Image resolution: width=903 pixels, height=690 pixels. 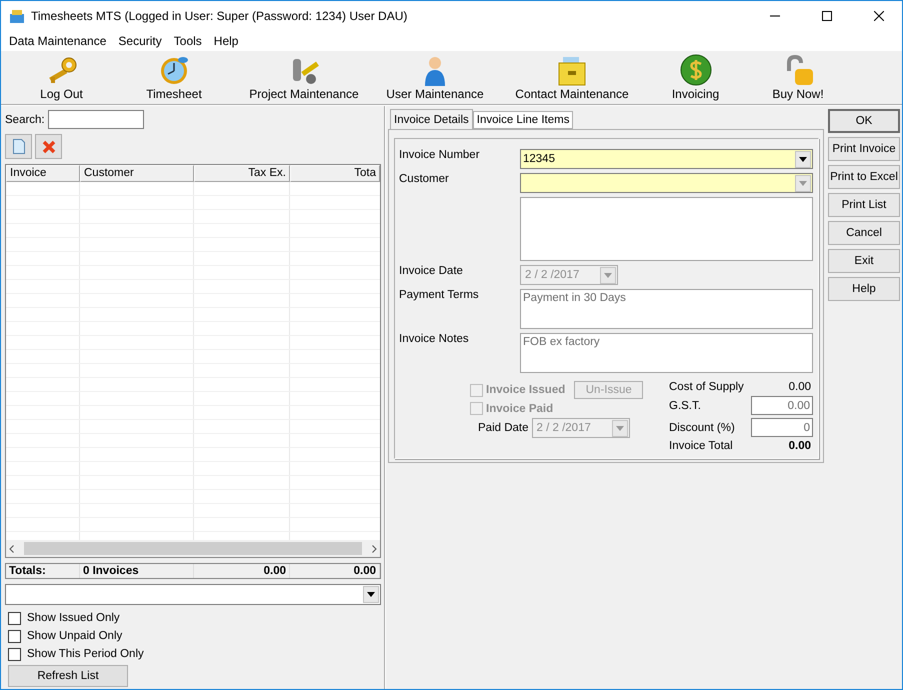 I want to click on toolbar-button: Contact Maintenance, so click(x=572, y=77).